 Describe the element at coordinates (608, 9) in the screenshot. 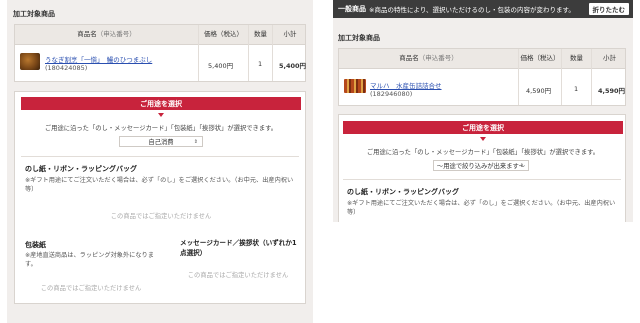

I see `collapse-button: 折りたたむ` at that location.